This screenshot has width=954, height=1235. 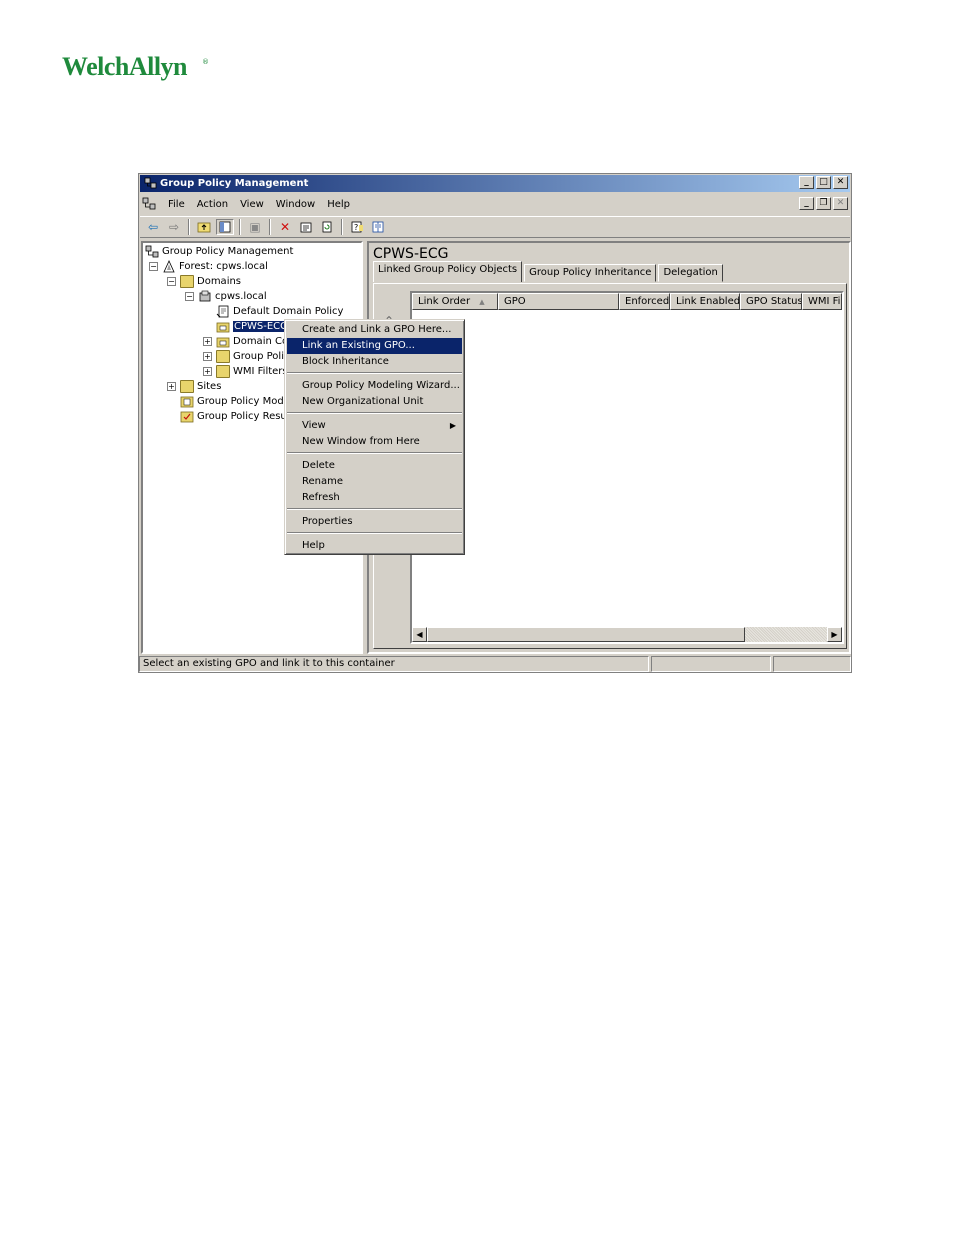 I want to click on domain-icon, so click(x=205, y=296).